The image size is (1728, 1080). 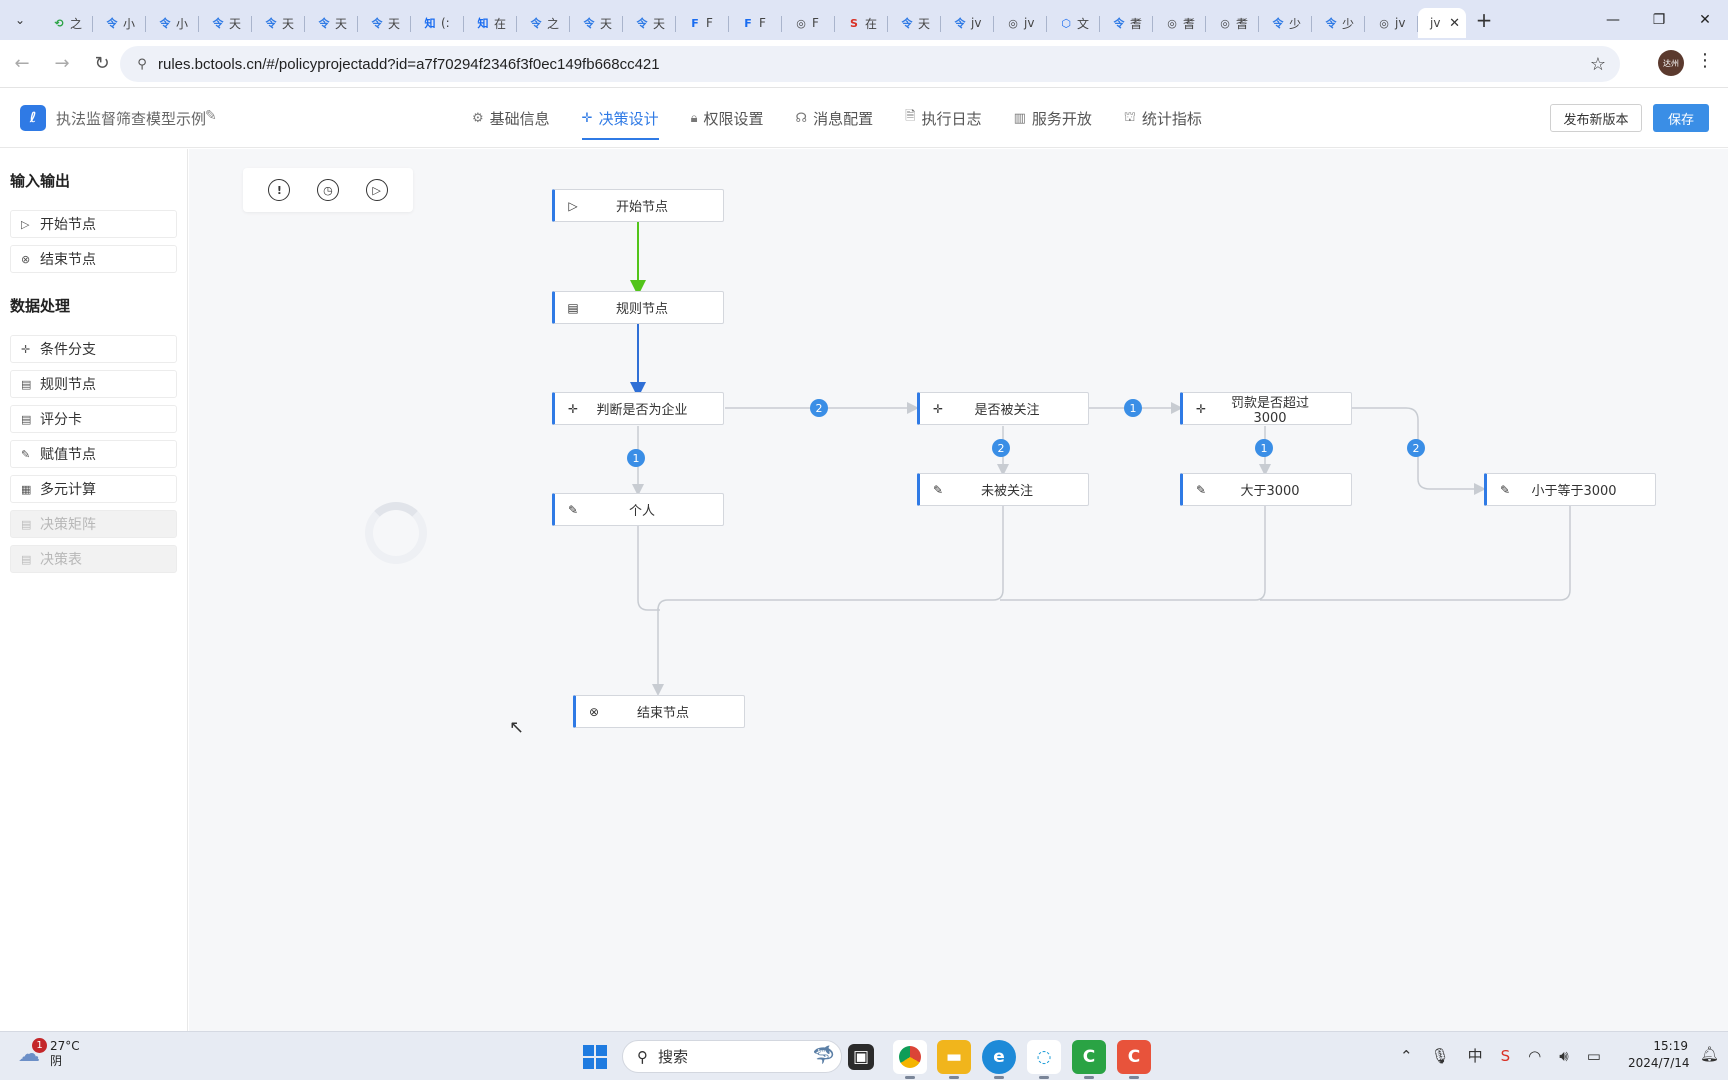 I want to click on node-rule: ▤ 规则节点, so click(x=638, y=307).